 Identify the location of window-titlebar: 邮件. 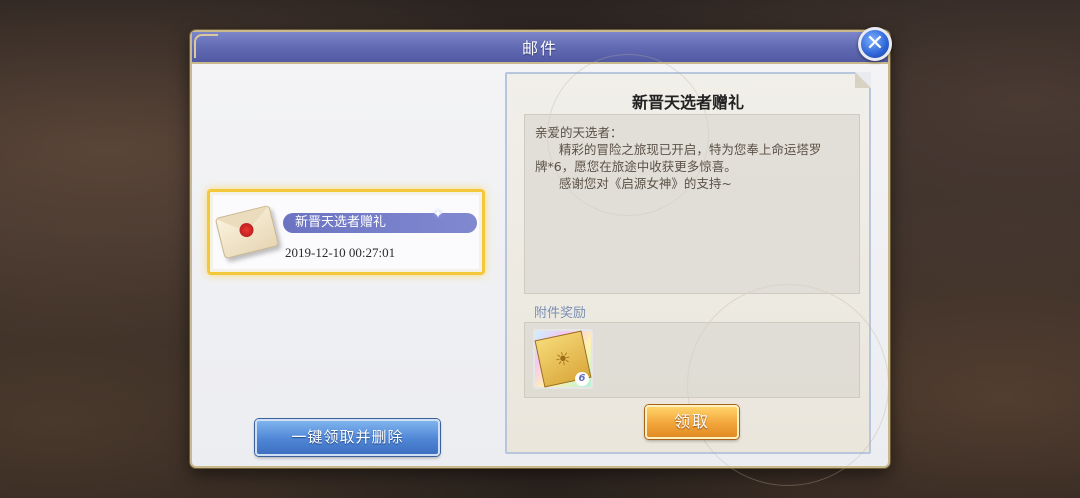
(540, 48).